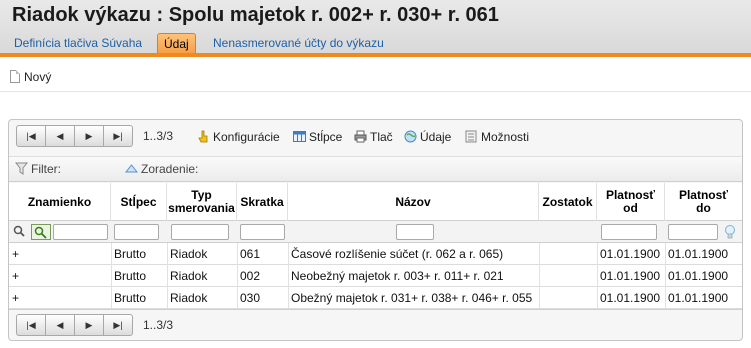 The width and height of the screenshot is (751, 348). Describe the element at coordinates (471, 136) in the screenshot. I see `options-icon` at that location.